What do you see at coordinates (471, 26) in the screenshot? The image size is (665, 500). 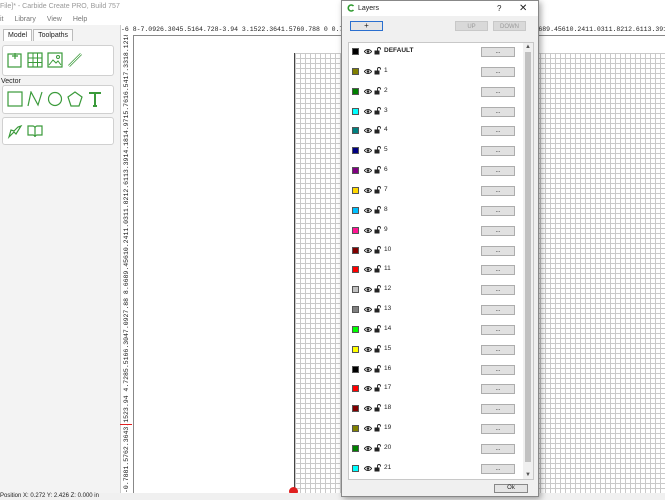 I see `move-up-button: UP` at bounding box center [471, 26].